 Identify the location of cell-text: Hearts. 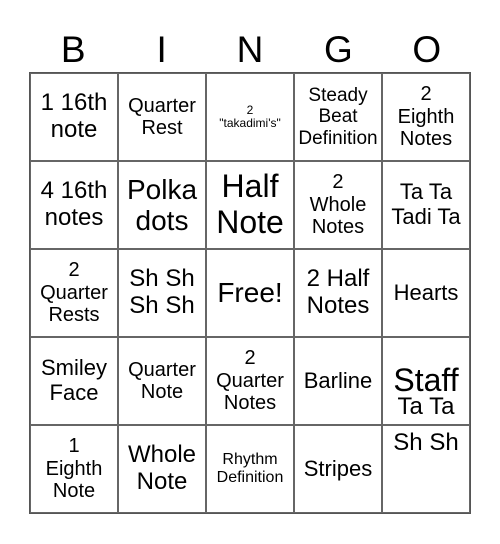
(426, 292).